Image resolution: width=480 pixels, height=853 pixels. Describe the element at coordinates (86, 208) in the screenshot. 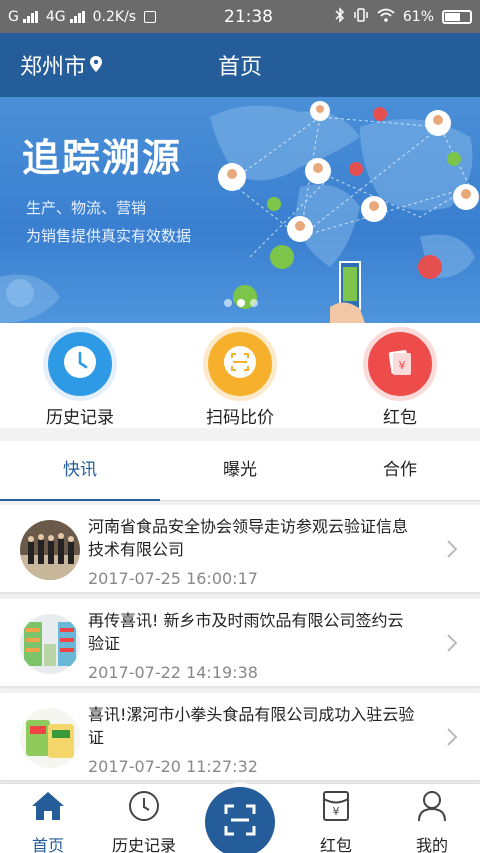

I see `banner-subtitle-1: 生产、物流、营销` at that location.